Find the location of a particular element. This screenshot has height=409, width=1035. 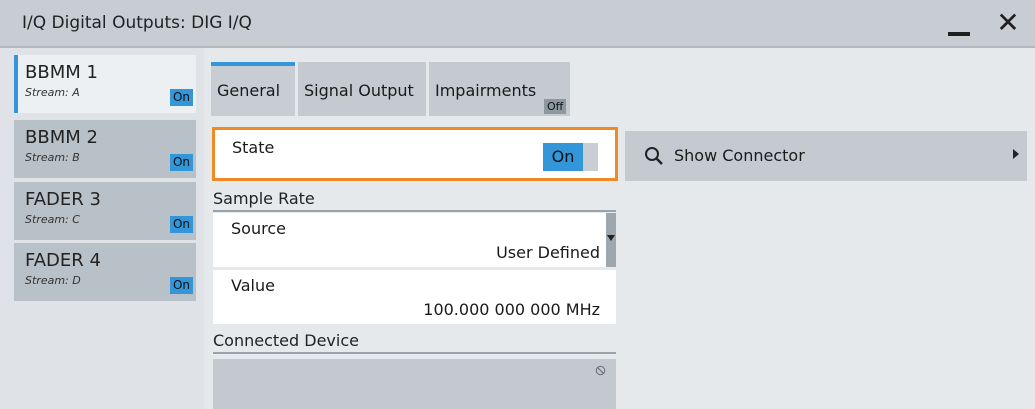

tab-label: Signal Output is located at coordinates (359, 90).